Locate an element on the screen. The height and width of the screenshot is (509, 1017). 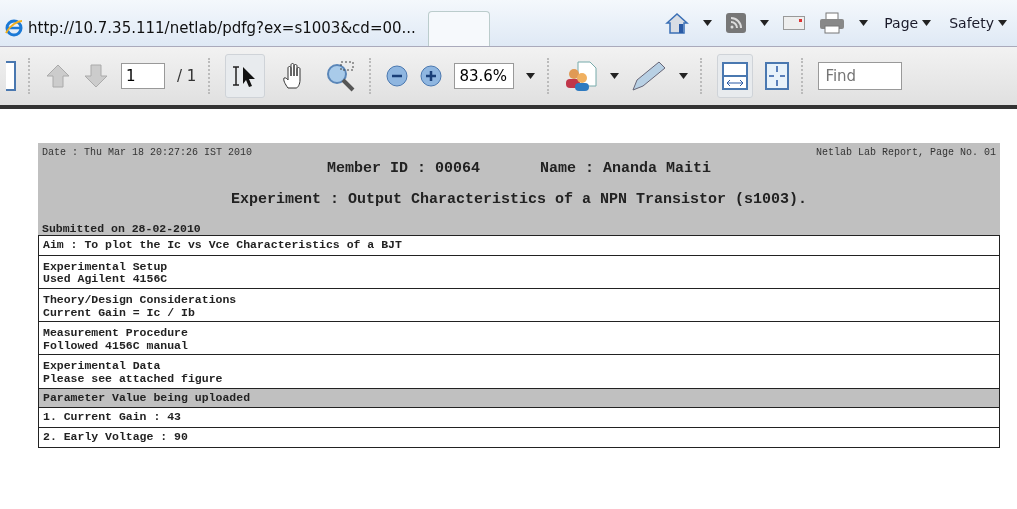
page-number-field: 1 is located at coordinates (143, 76).